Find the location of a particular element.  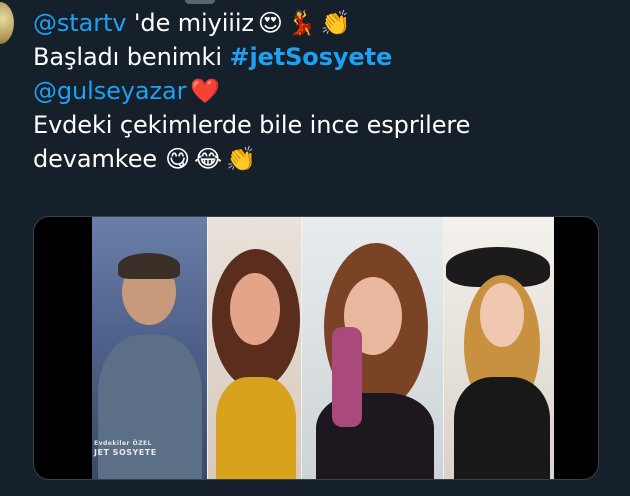

badge-line-2: JET SOSYETE is located at coordinates (125, 452).